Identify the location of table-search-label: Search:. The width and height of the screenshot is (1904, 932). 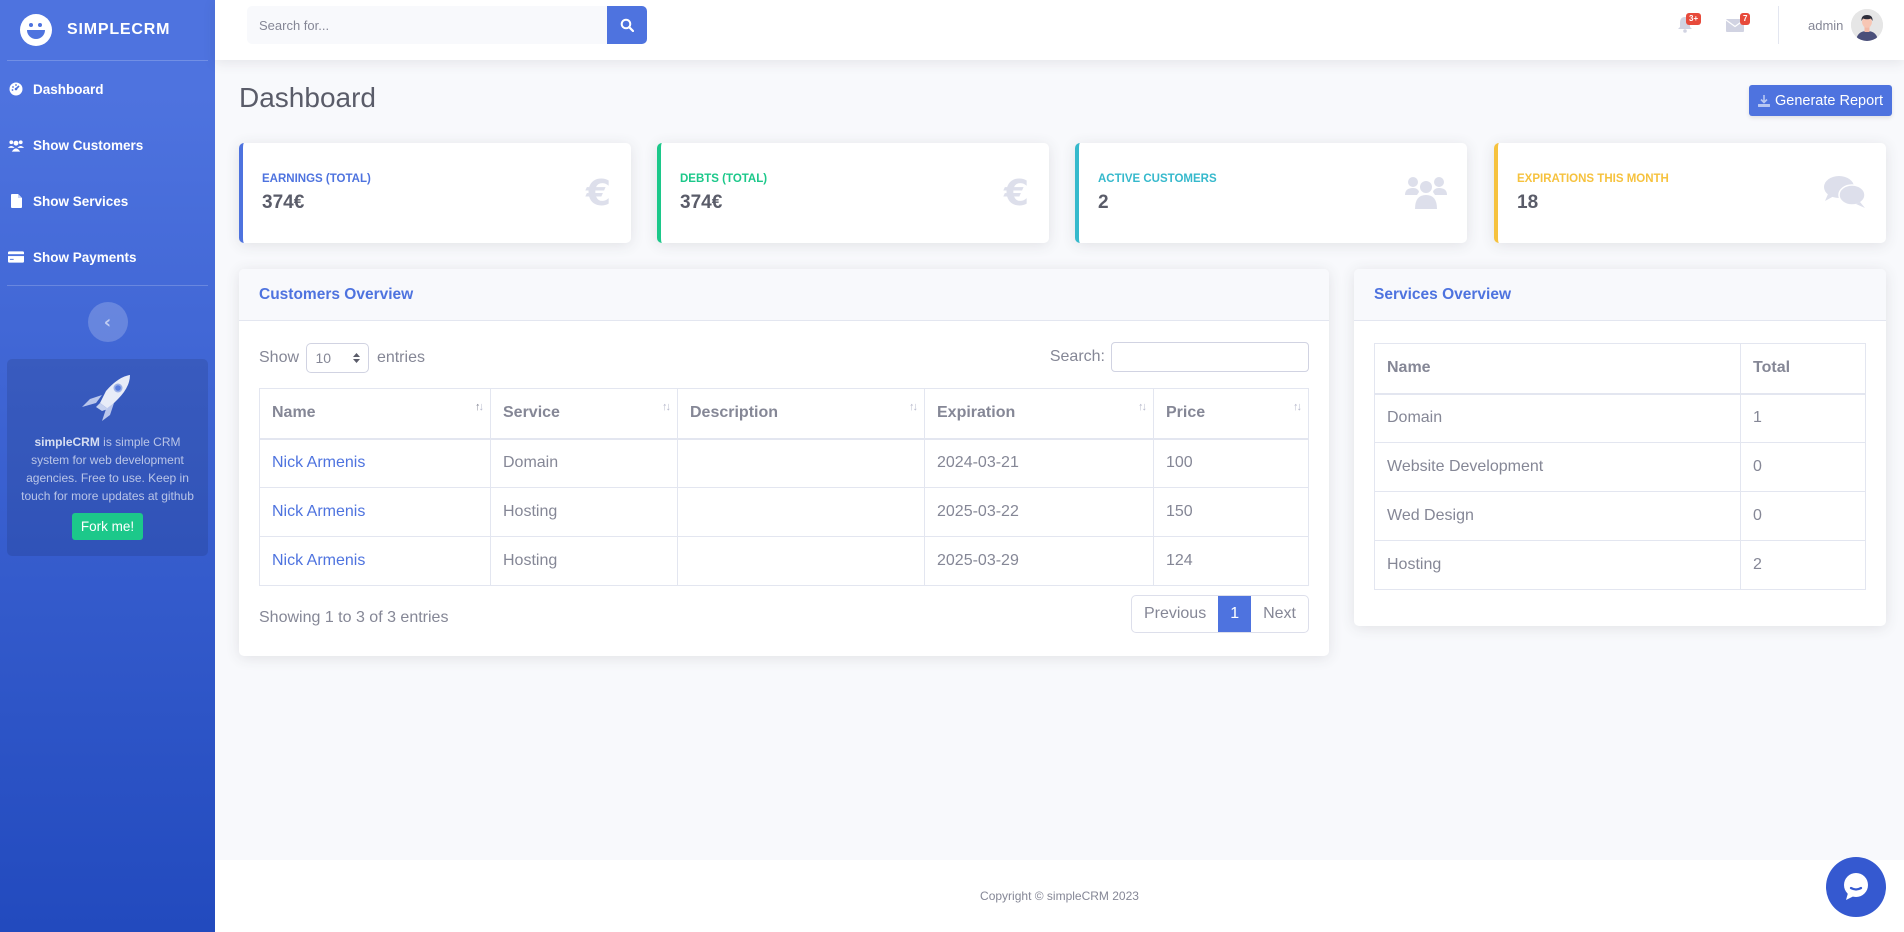
(1077, 357).